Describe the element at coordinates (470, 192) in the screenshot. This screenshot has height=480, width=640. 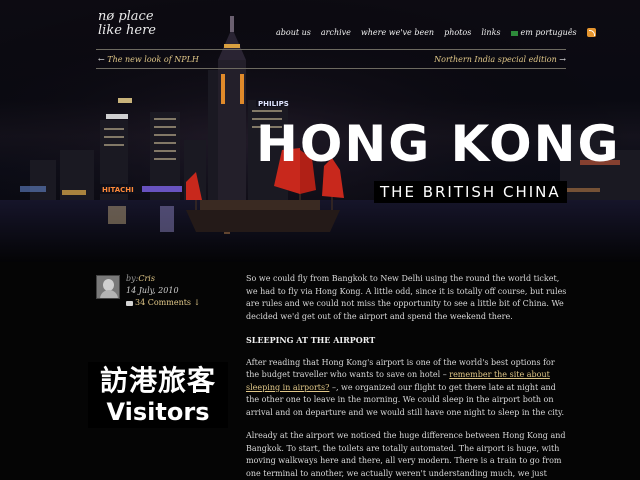
I see `post-subtitle: THE BRITISH CHINA` at that location.